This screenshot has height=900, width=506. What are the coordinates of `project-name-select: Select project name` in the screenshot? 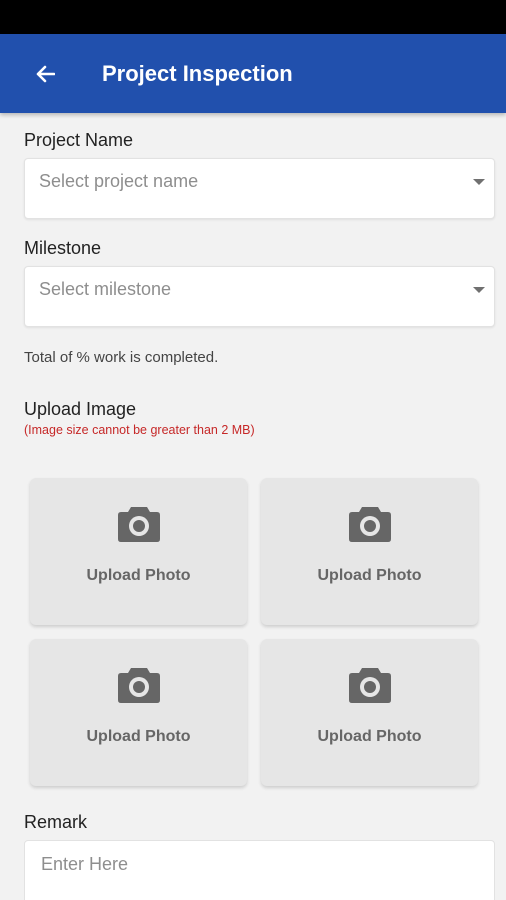 It's located at (259, 188).